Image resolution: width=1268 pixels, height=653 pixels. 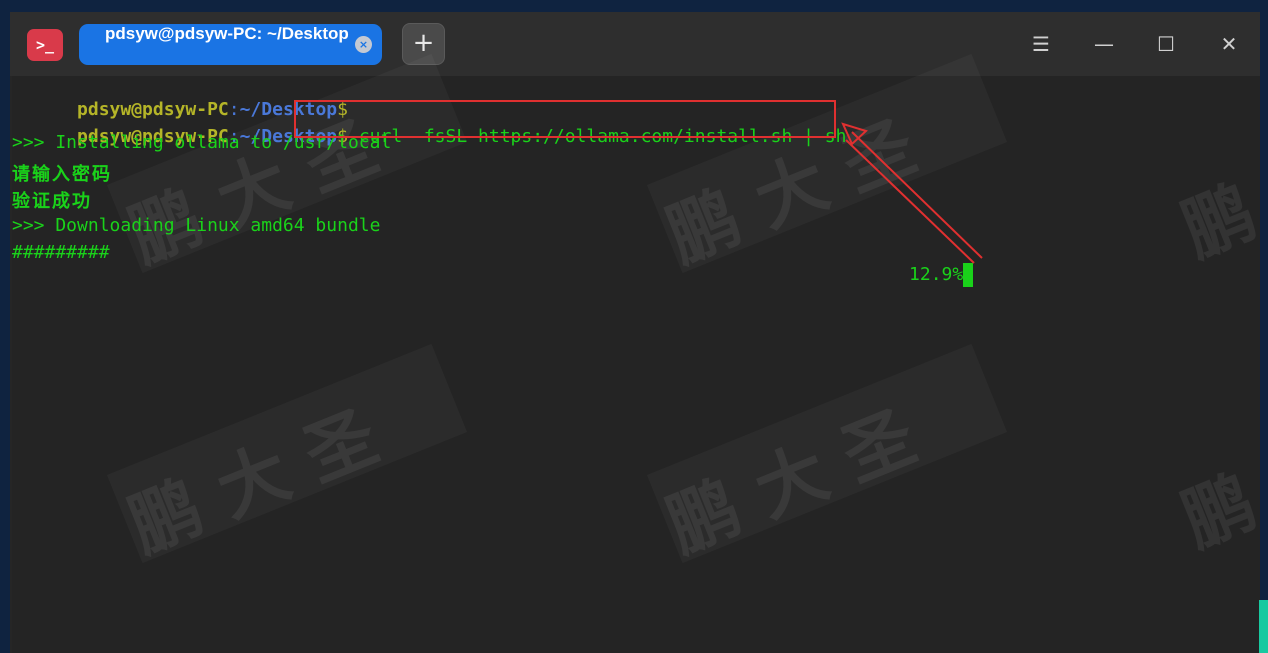 I want to click on annotation-arrow, so click(x=912, y=193).